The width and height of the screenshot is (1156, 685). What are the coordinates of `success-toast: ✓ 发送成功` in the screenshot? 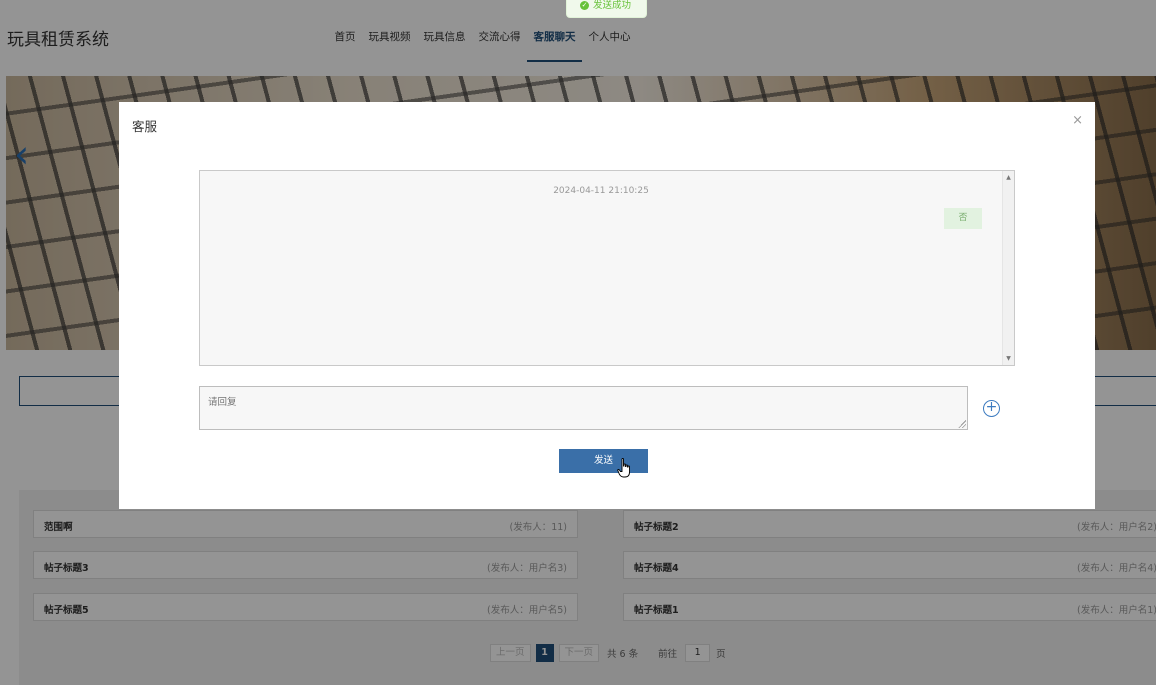 It's located at (606, 9).